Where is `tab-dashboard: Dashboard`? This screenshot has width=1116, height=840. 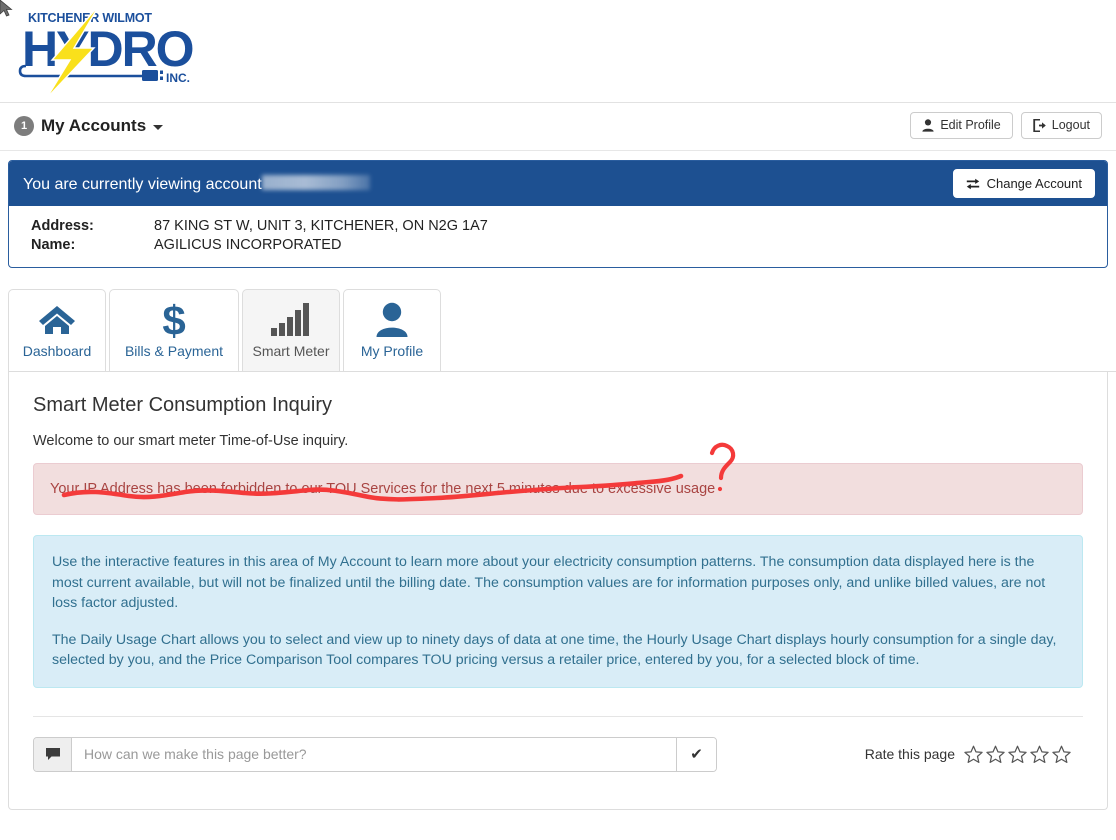 tab-dashboard: Dashboard is located at coordinates (57, 330).